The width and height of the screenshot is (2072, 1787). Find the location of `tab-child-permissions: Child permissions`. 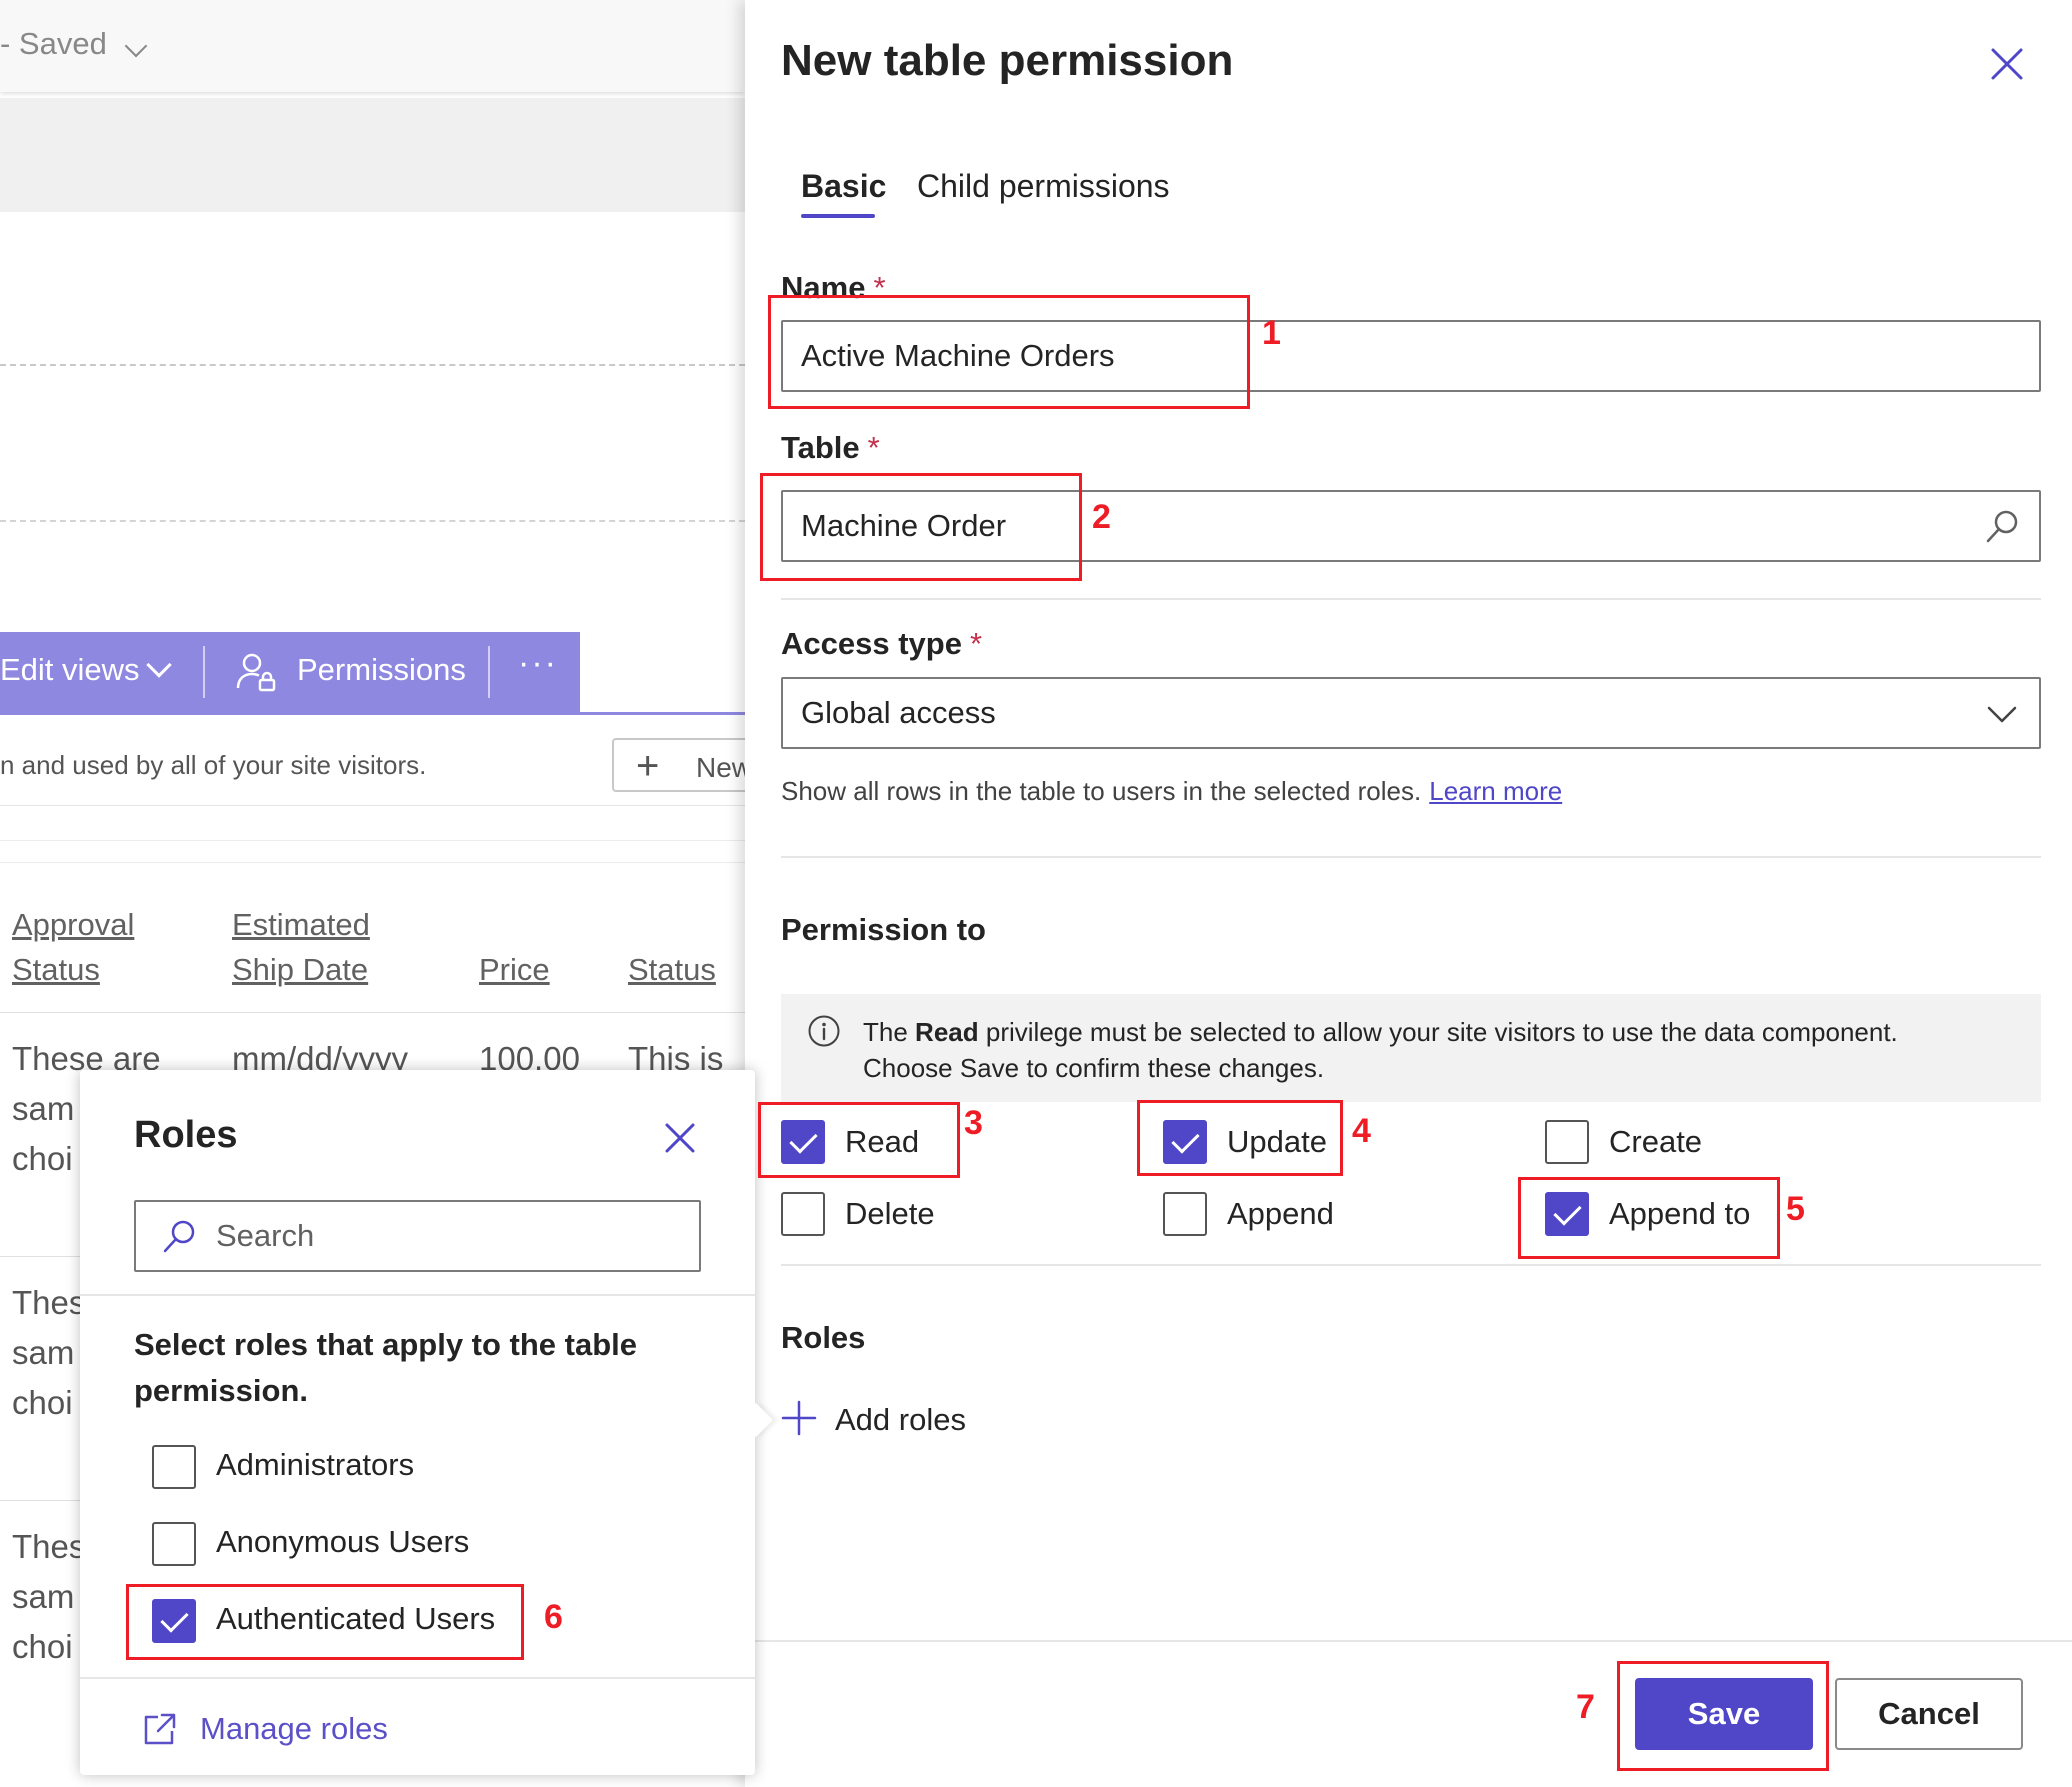

tab-child-permissions: Child permissions is located at coordinates (1043, 186).